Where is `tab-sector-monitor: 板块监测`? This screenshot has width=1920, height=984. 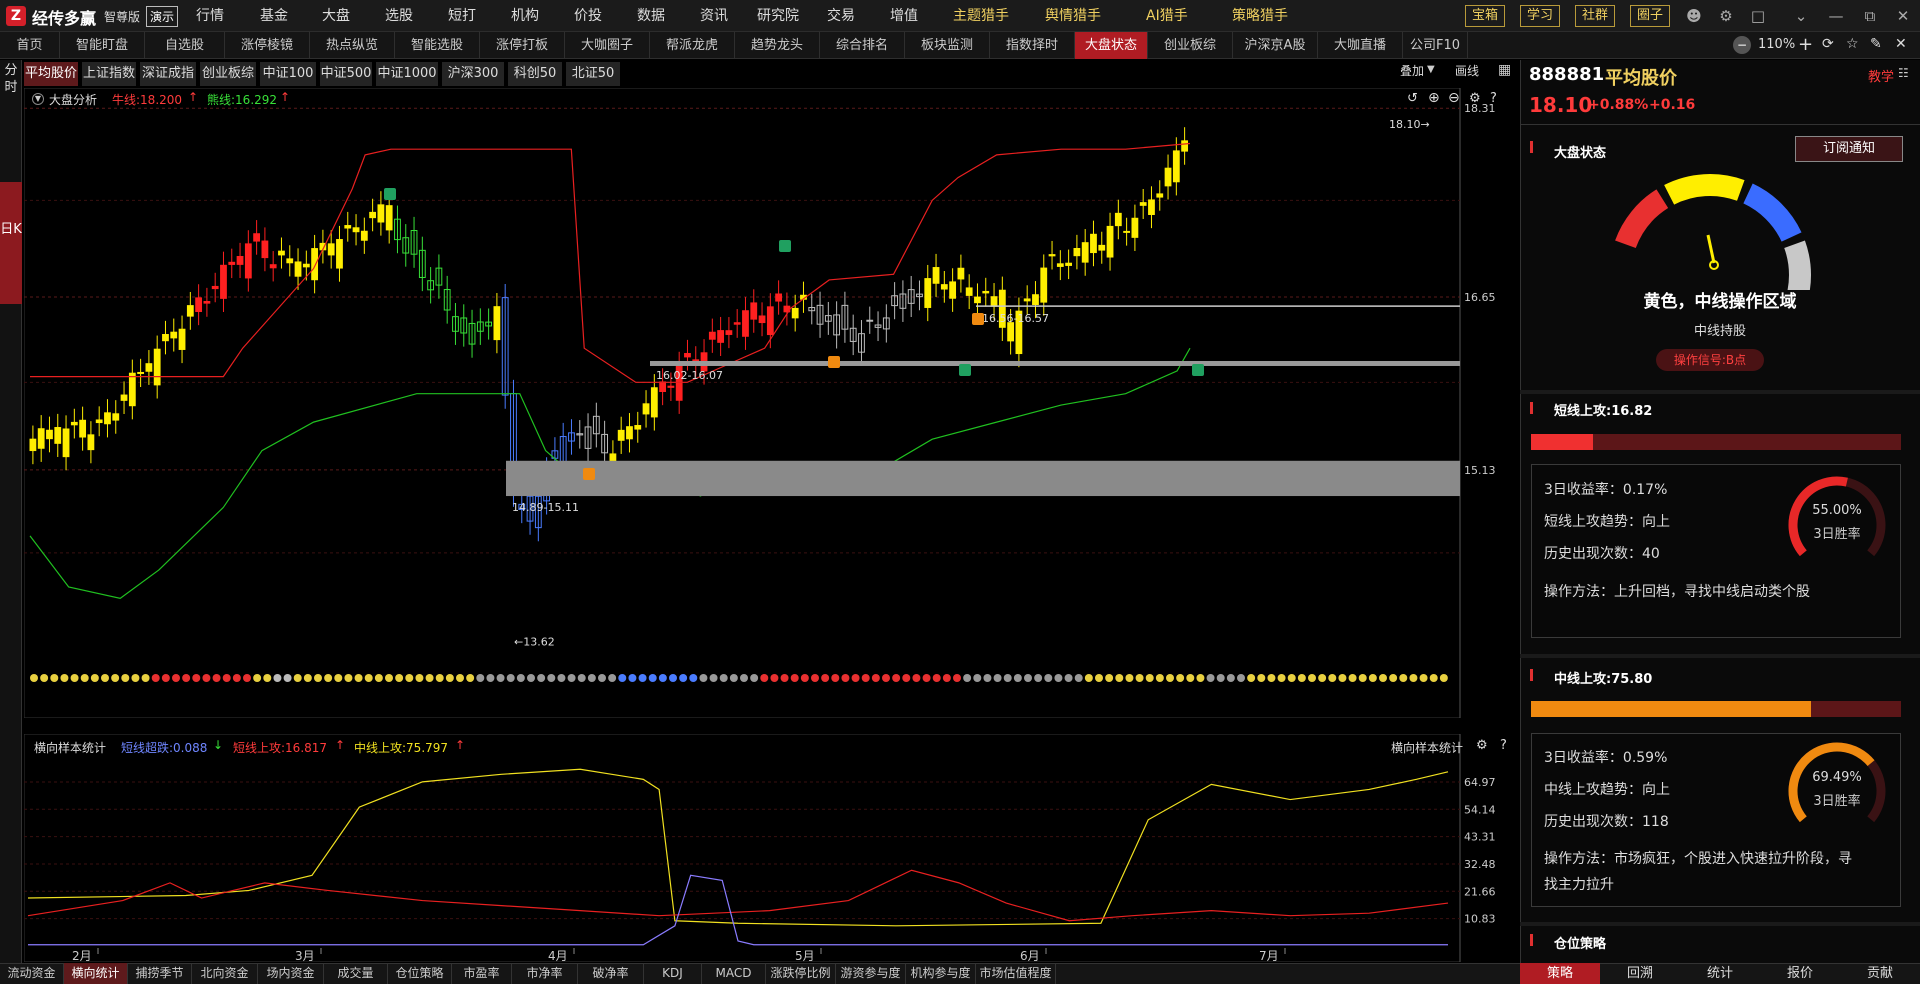
tab-sector-monitor: 板块监测 is located at coordinates (947, 45).